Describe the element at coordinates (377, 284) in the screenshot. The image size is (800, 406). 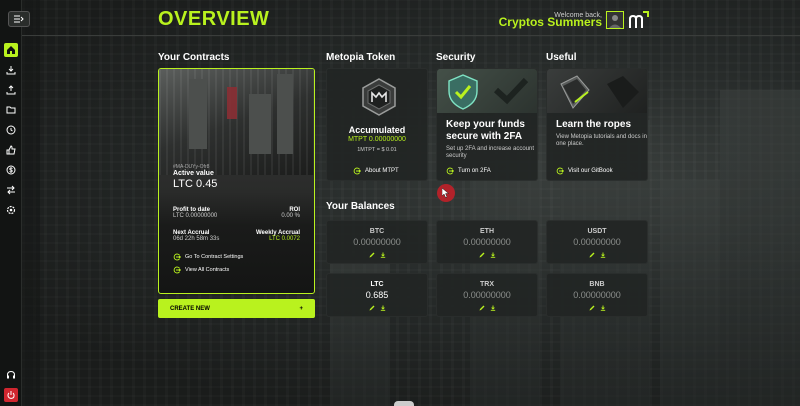
I see `balance-symbol: LTC` at that location.